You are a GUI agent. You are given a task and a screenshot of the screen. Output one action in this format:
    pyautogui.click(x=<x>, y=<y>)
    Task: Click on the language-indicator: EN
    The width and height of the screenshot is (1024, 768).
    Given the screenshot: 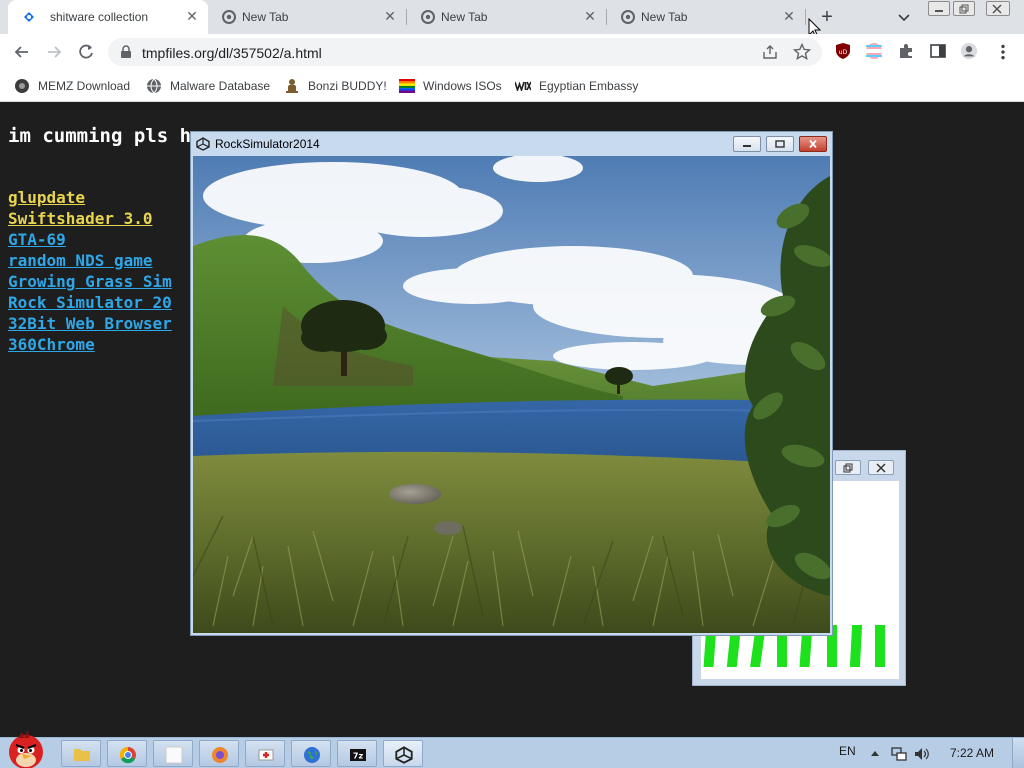 What is the action you would take?
    pyautogui.click(x=847, y=751)
    